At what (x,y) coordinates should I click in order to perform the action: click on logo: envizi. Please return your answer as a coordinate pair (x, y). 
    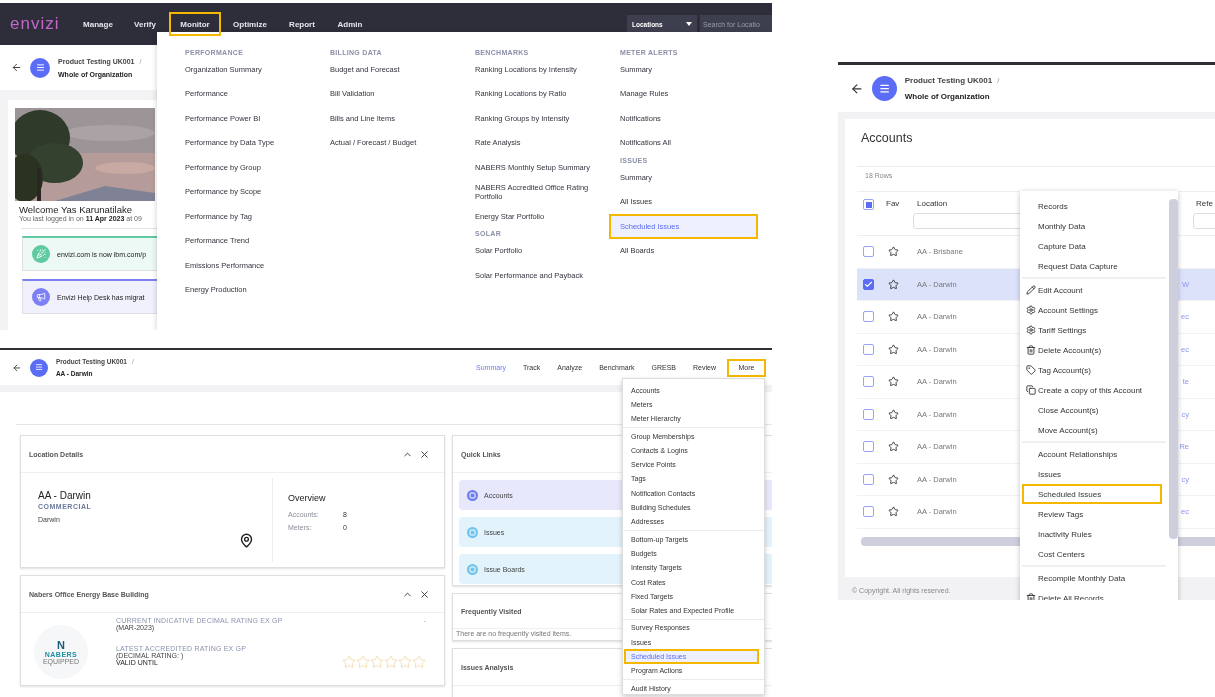
    Looking at the image, I should click on (35, 24).